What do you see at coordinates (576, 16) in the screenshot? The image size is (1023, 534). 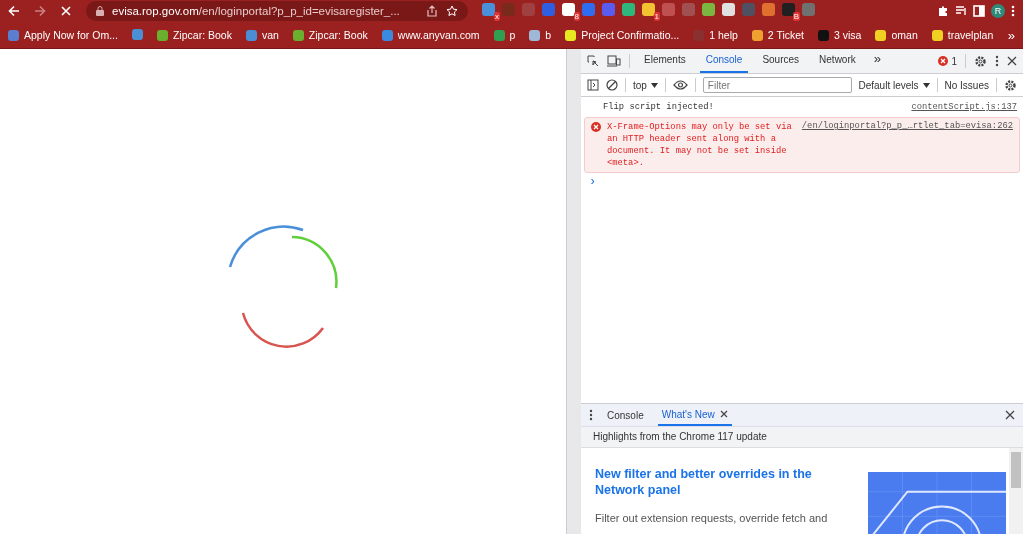 I see `extension-badge: 8` at bounding box center [576, 16].